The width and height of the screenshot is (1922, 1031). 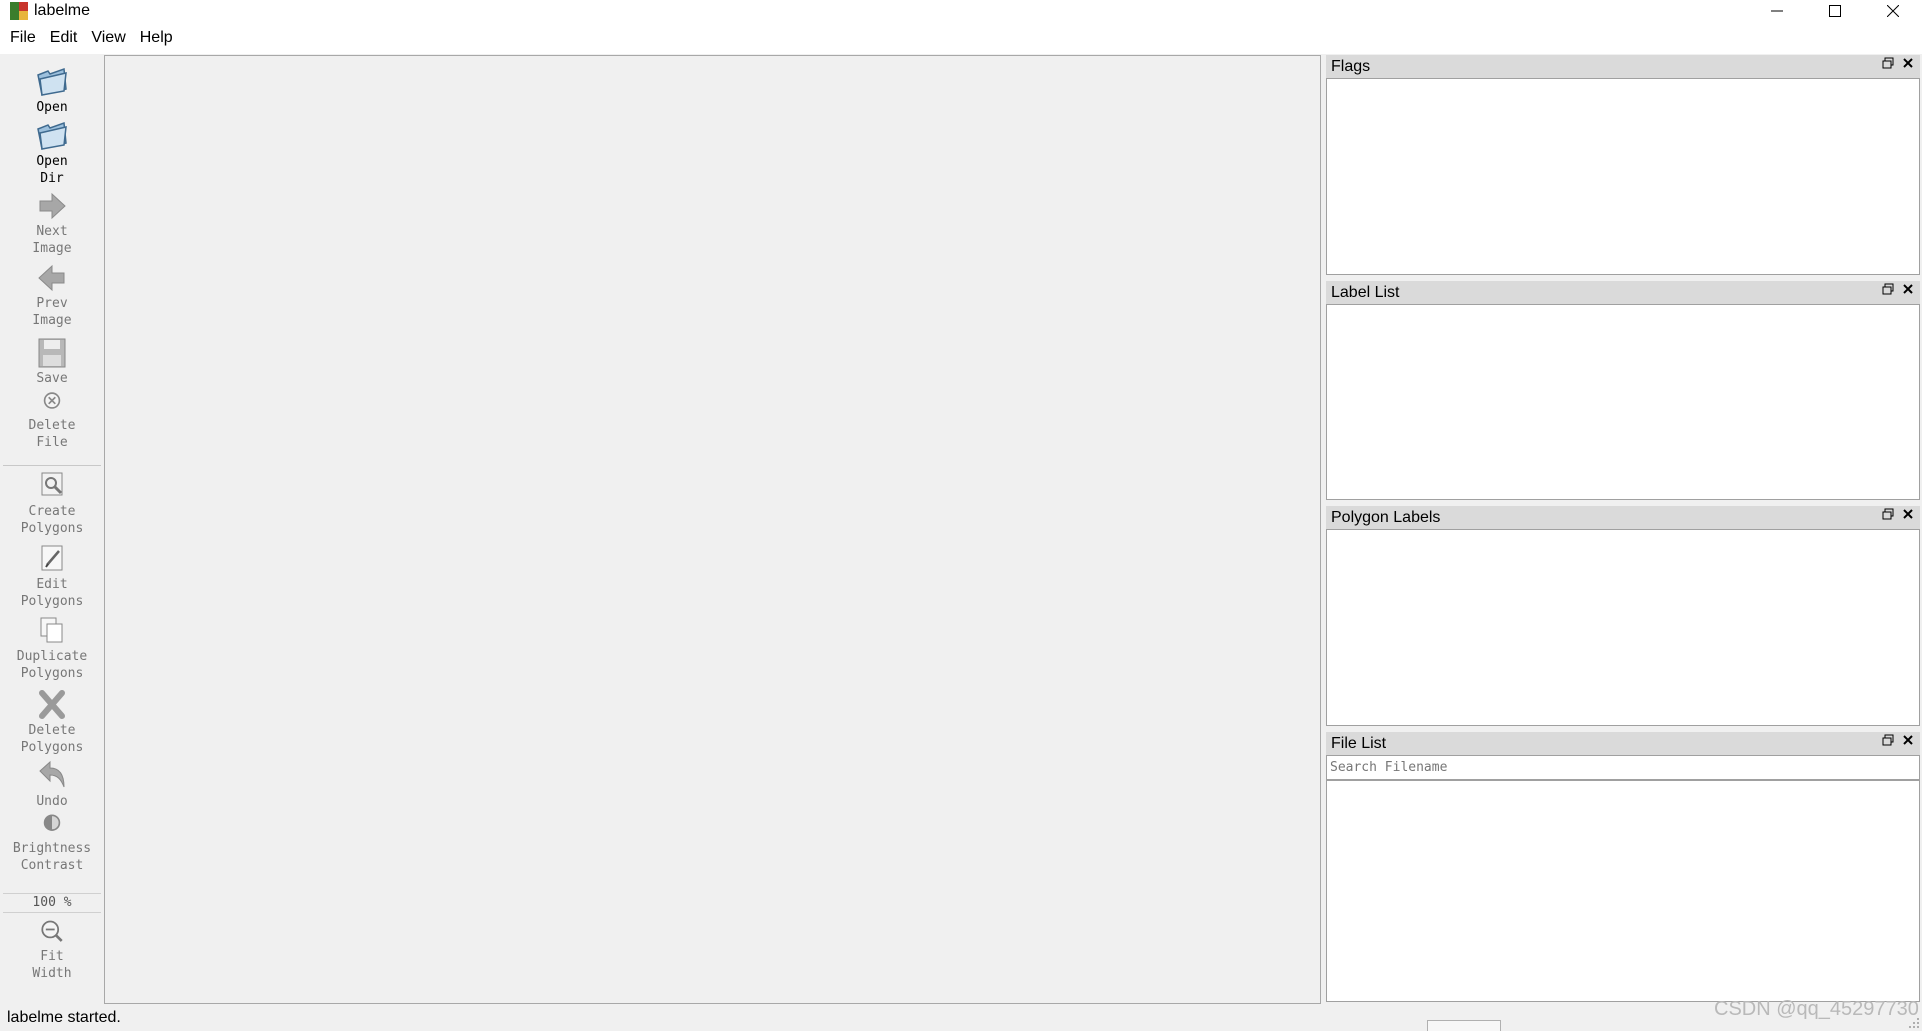 I want to click on duplicate-polygons-button: Duplicate Polygons, so click(x=52, y=648).